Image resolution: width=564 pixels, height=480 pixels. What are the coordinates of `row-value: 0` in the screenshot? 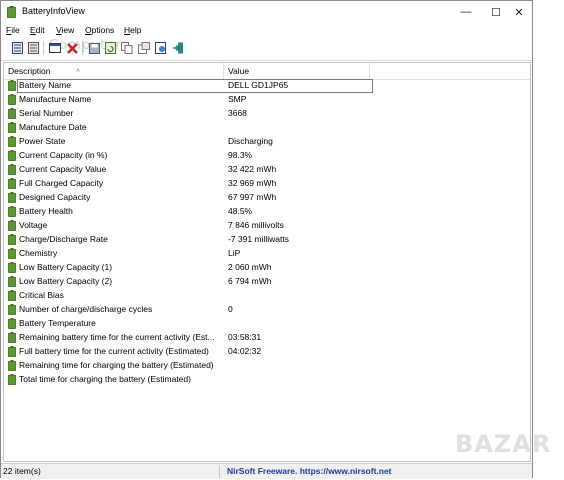 It's located at (230, 309).